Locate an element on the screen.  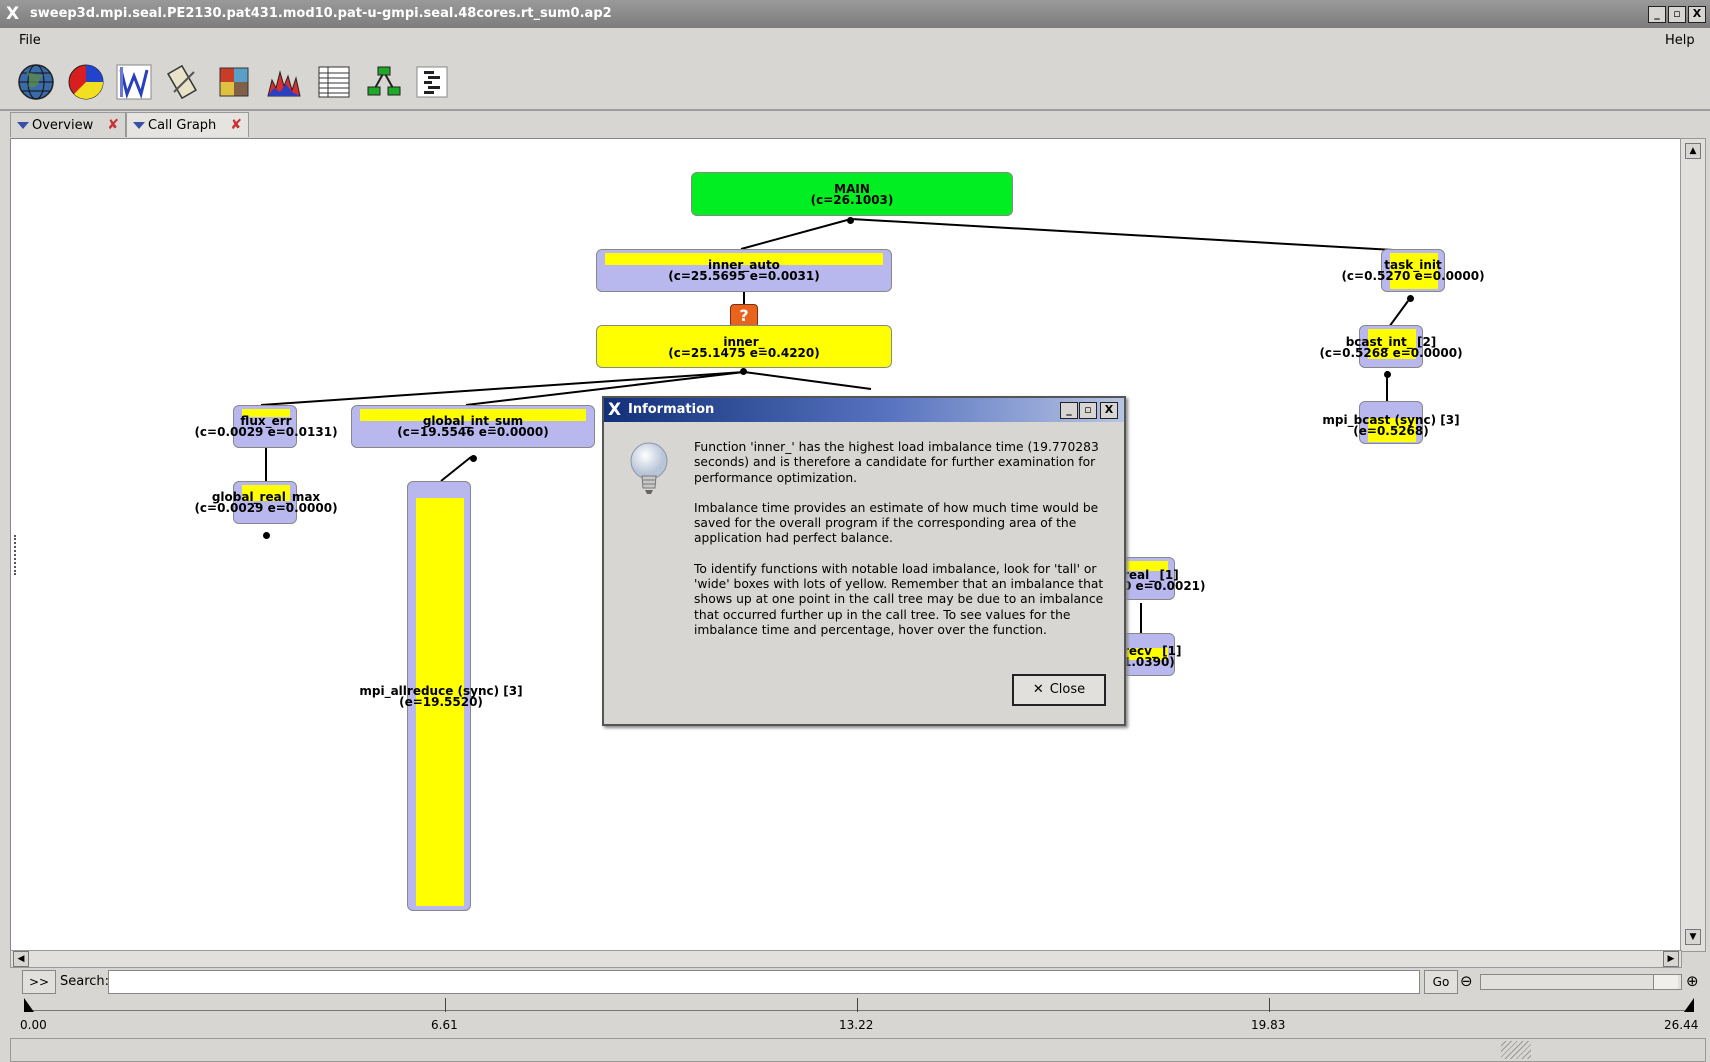
menu-bar: File Help is located at coordinates (855, 41).